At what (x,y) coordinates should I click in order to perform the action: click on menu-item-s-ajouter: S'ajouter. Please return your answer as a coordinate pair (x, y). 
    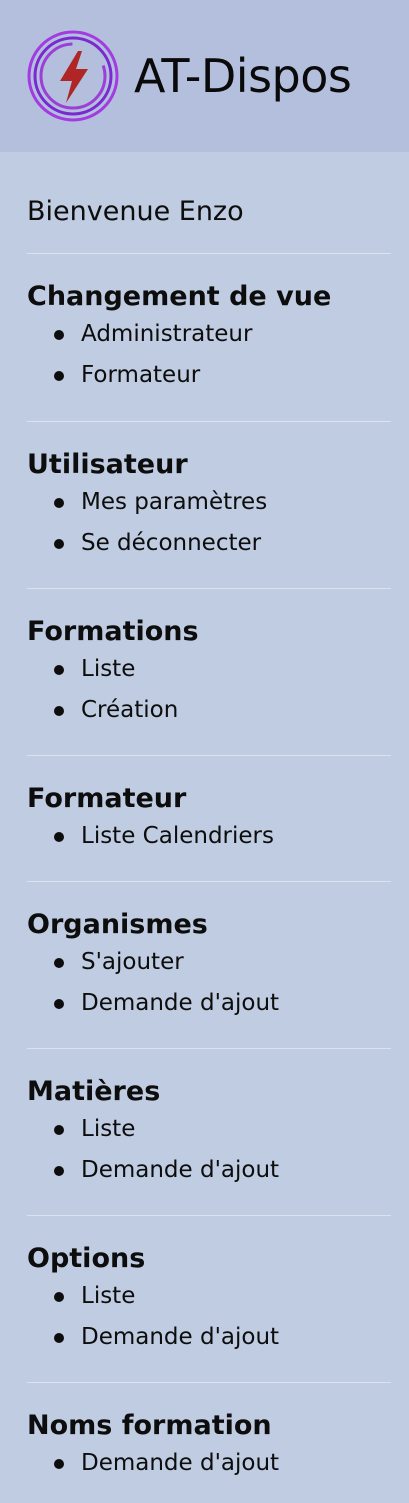
    Looking at the image, I should click on (222, 962).